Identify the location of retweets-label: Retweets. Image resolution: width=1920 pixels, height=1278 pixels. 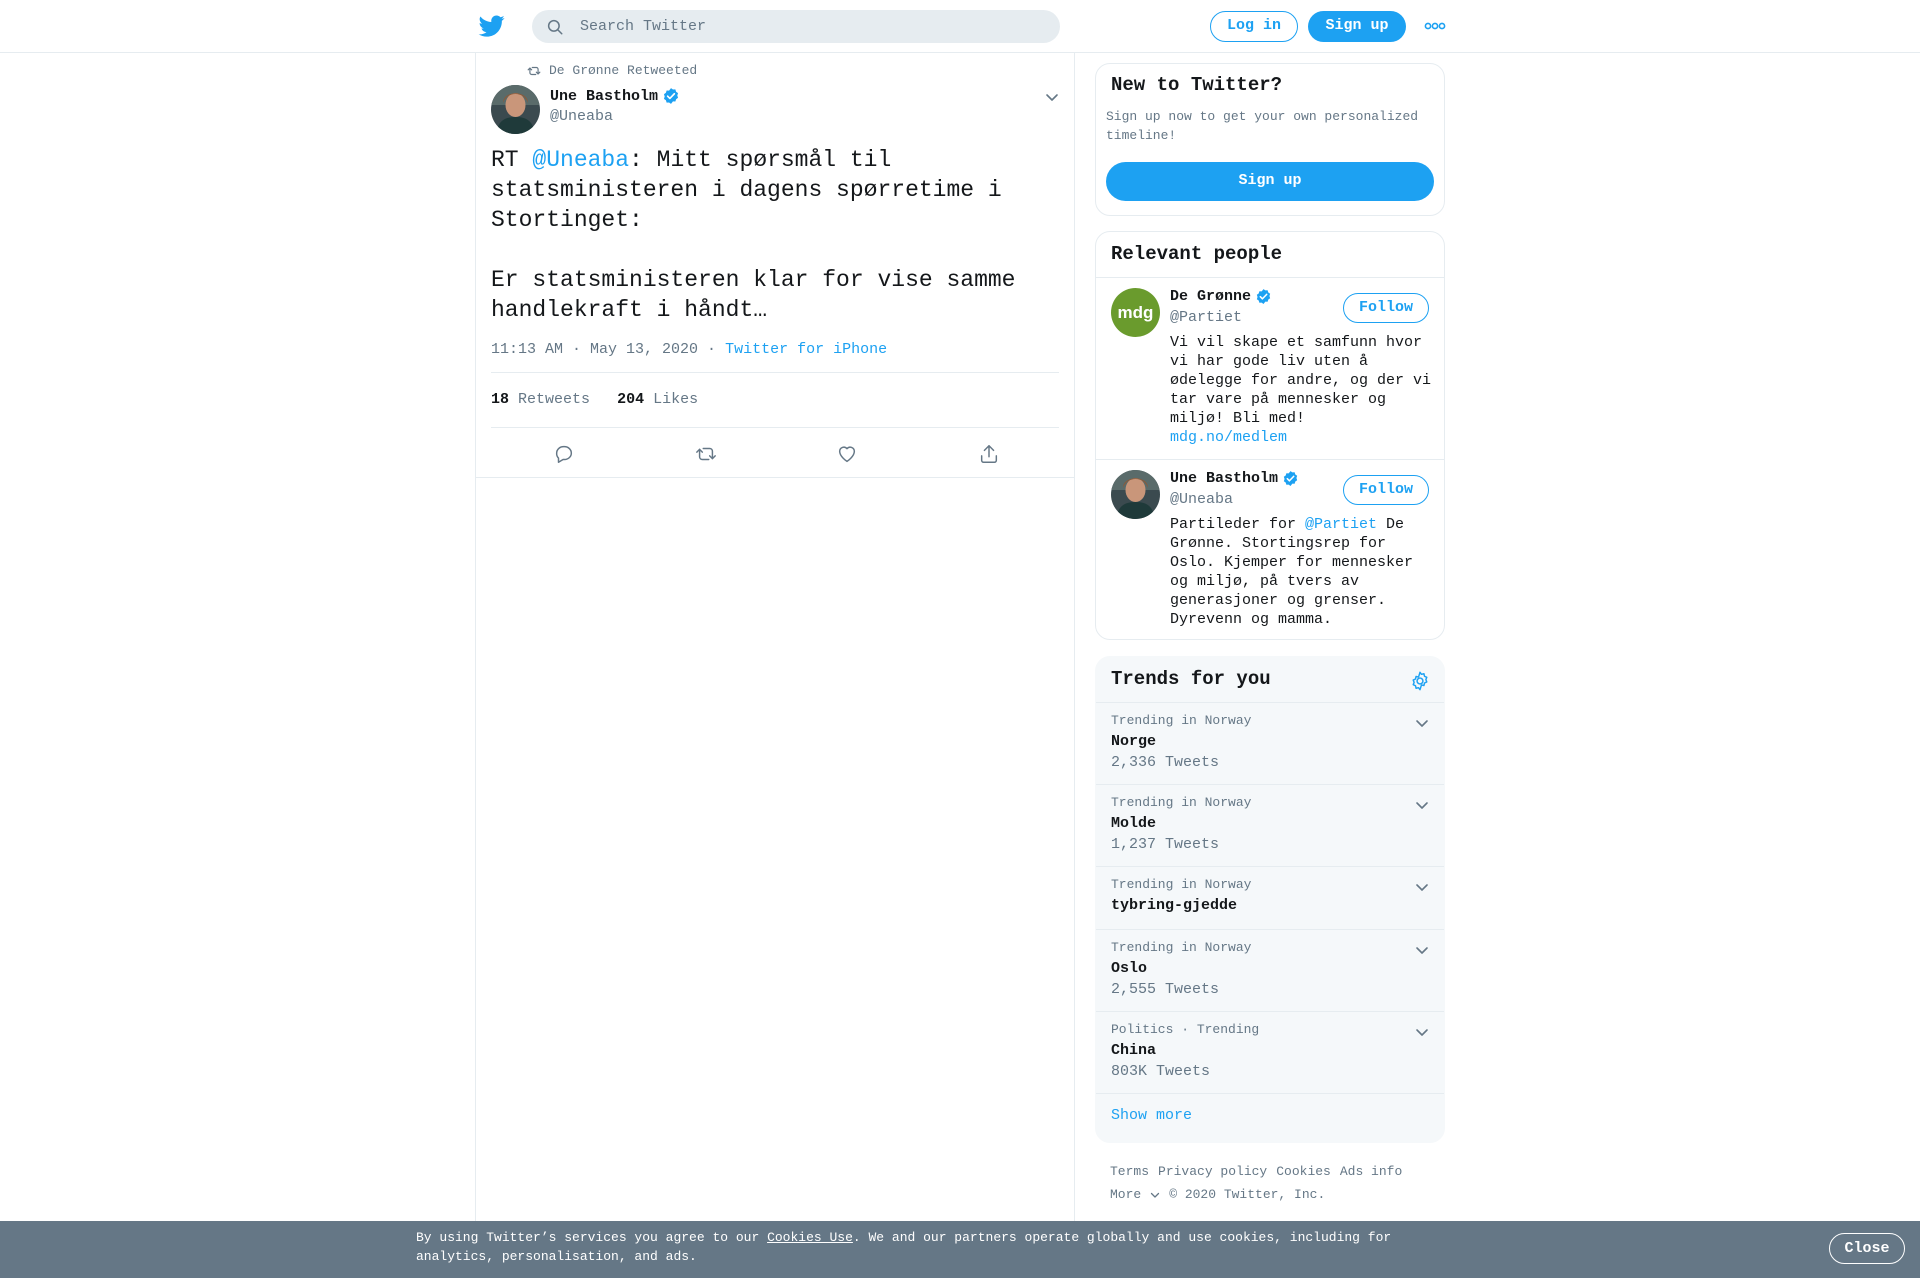
(554, 399).